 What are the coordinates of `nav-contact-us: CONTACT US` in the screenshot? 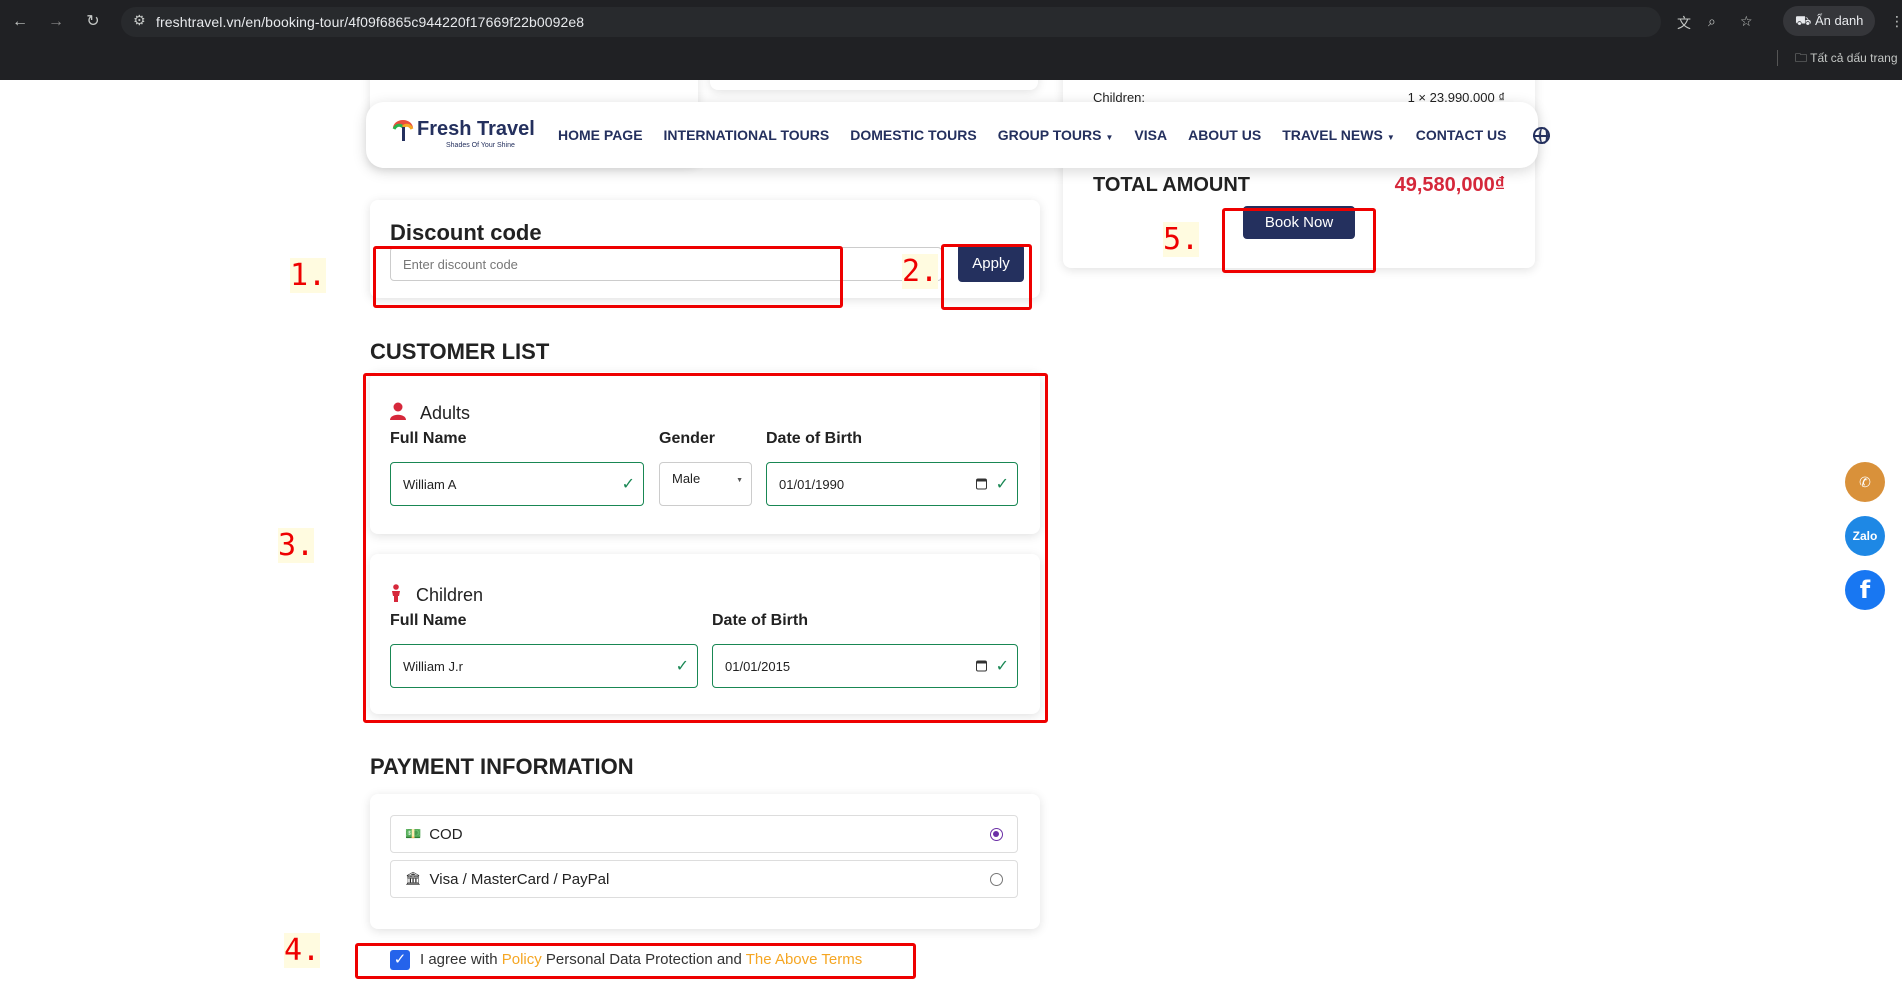 It's located at (1461, 135).